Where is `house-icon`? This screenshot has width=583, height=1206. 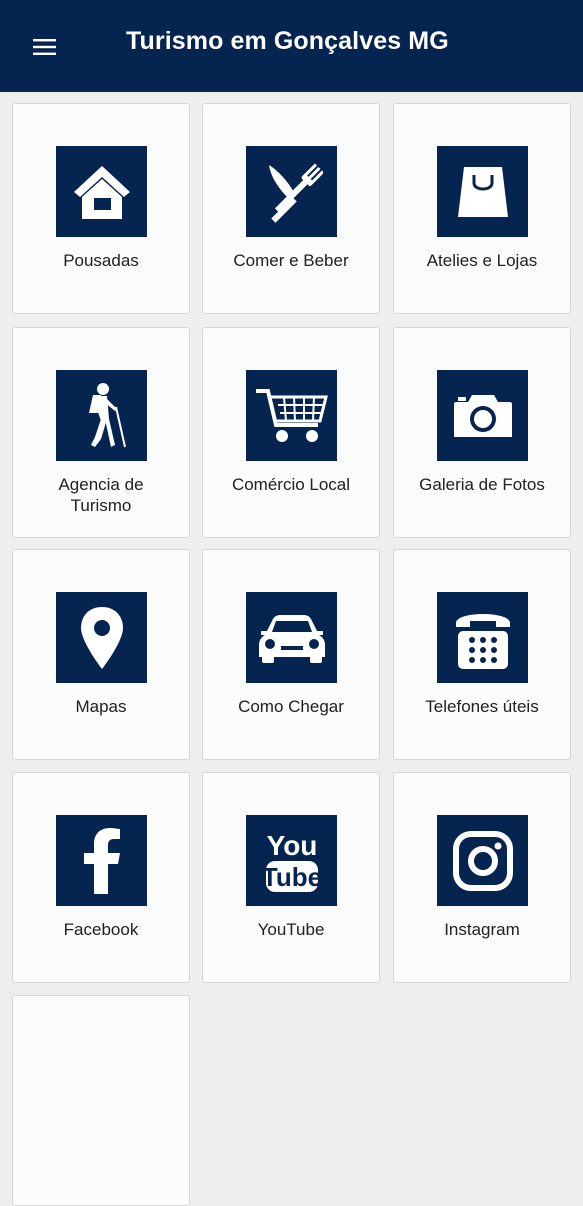 house-icon is located at coordinates (101, 192).